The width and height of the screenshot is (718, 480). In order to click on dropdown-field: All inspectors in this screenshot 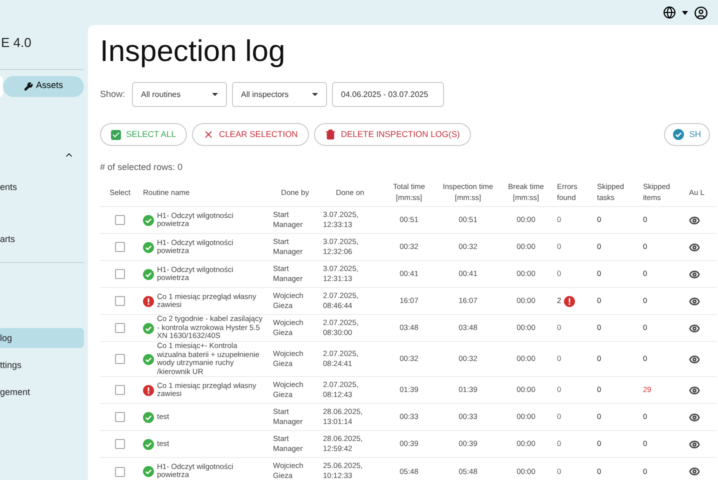, I will do `click(280, 94)`.